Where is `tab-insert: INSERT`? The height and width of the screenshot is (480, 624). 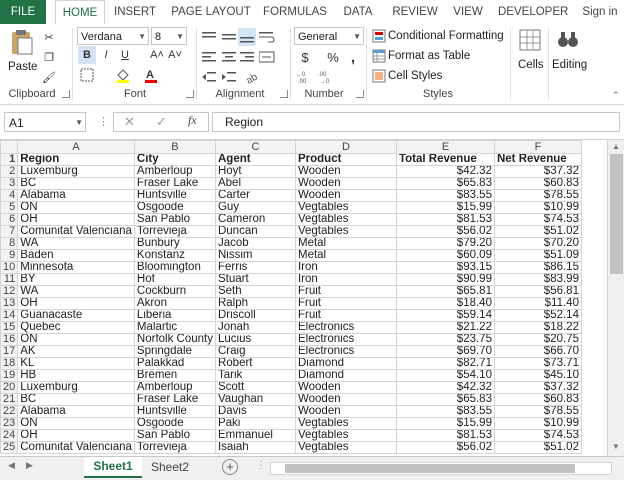
tab-insert: INSERT is located at coordinates (135, 12).